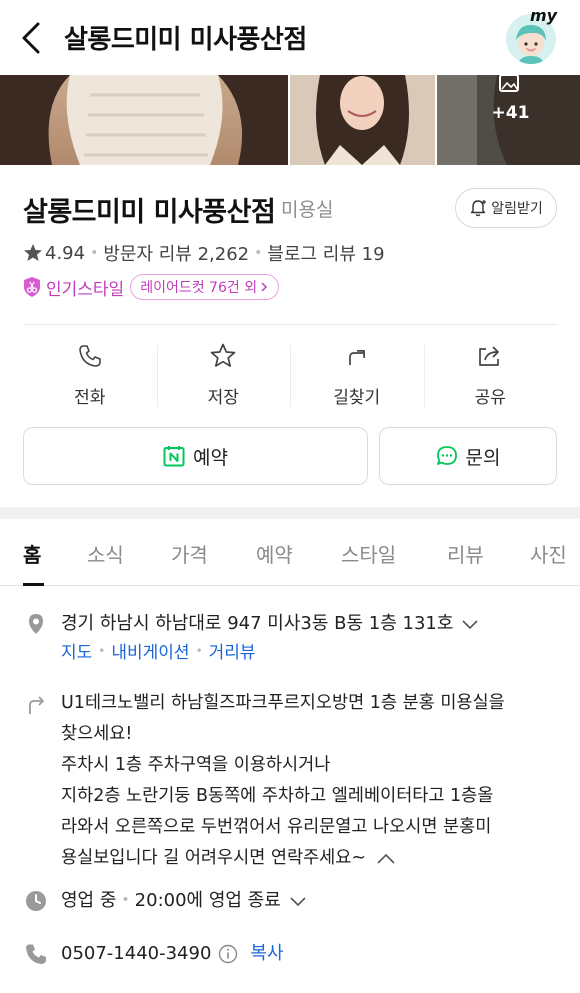  What do you see at coordinates (357, 398) in the screenshot?
I see `directions-label: 길찾기` at bounding box center [357, 398].